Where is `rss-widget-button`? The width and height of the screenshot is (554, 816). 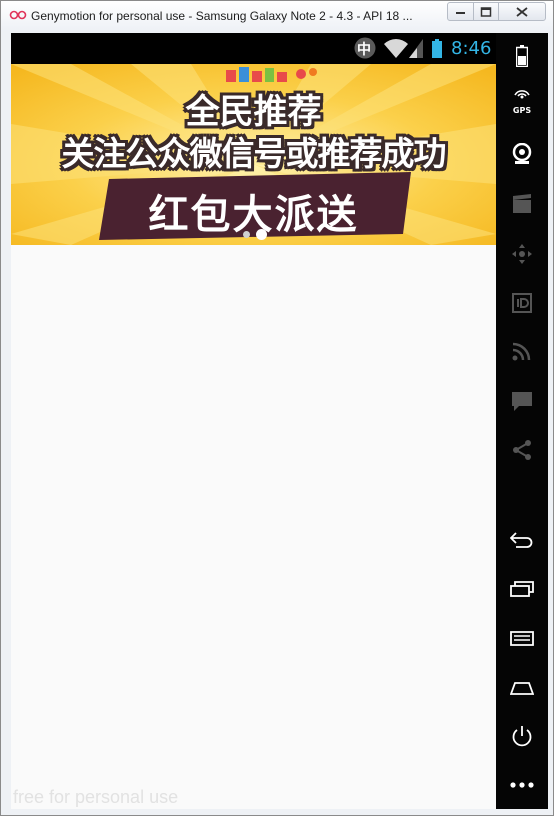
rss-widget-button is located at coordinates (522, 351).